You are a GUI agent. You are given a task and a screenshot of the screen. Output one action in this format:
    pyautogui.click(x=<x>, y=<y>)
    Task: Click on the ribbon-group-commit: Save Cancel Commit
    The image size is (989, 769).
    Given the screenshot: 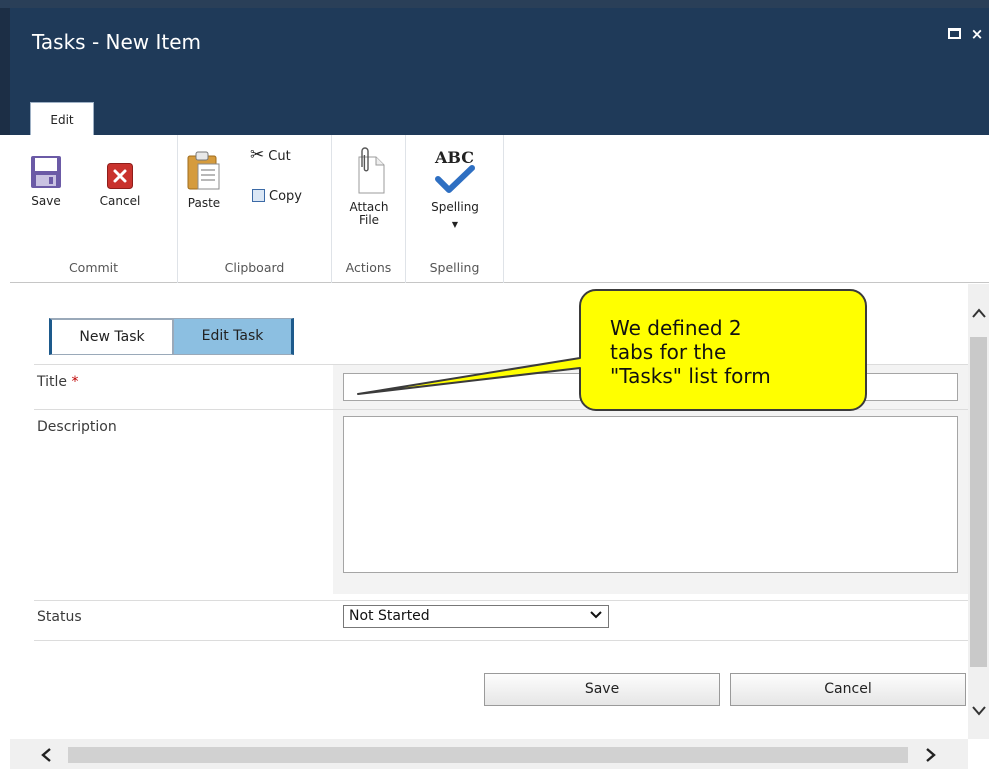 What is the action you would take?
    pyautogui.click(x=94, y=209)
    